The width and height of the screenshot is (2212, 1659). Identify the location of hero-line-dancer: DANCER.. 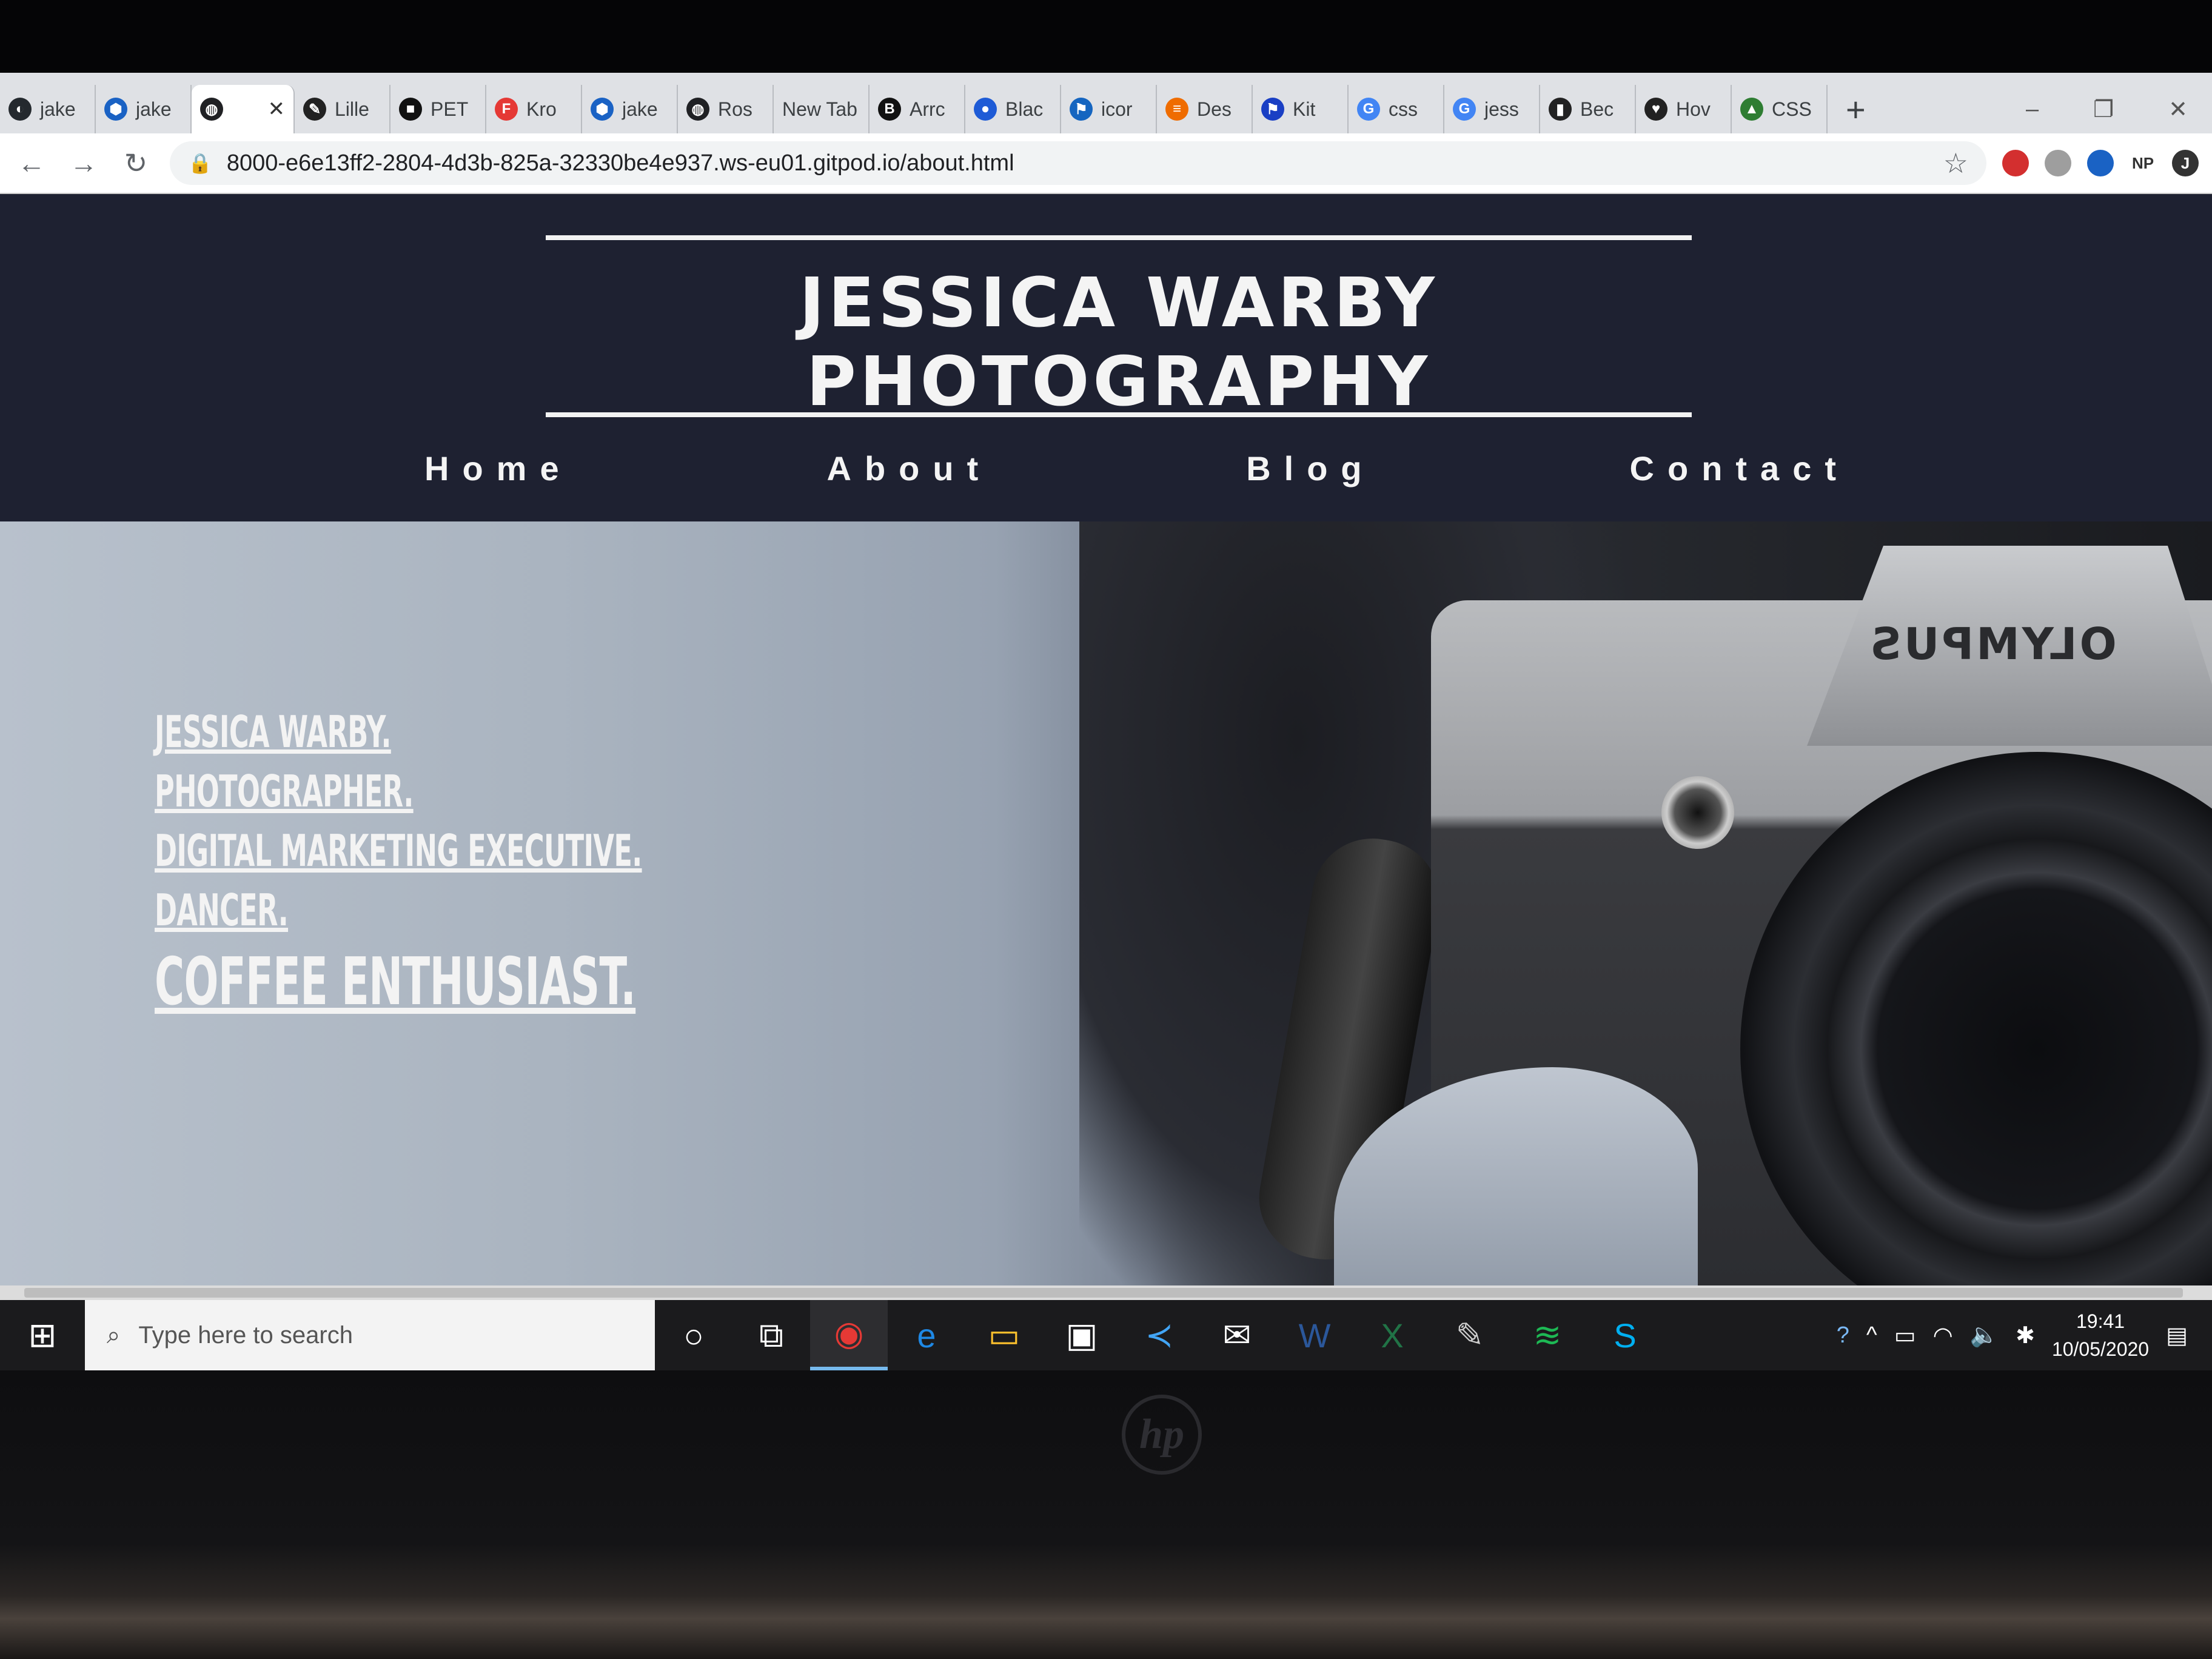
(398, 911).